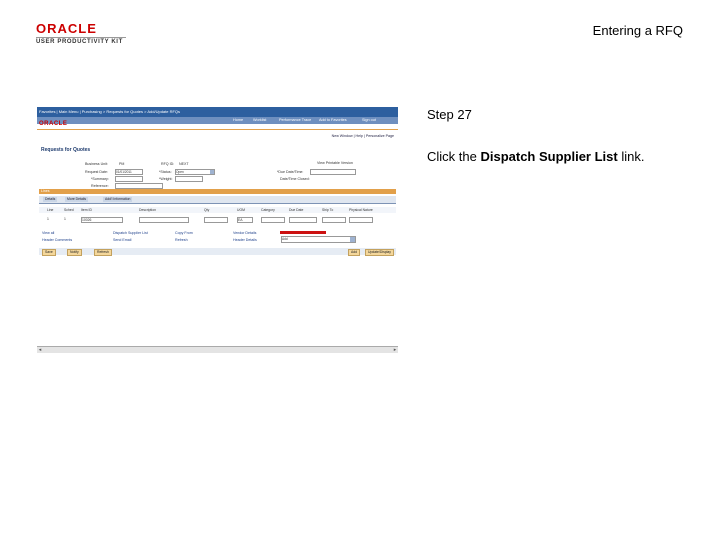 Image resolution: width=720 pixels, height=540 pixels. I want to click on due-date-label: *Due Date/Time:, so click(290, 172).